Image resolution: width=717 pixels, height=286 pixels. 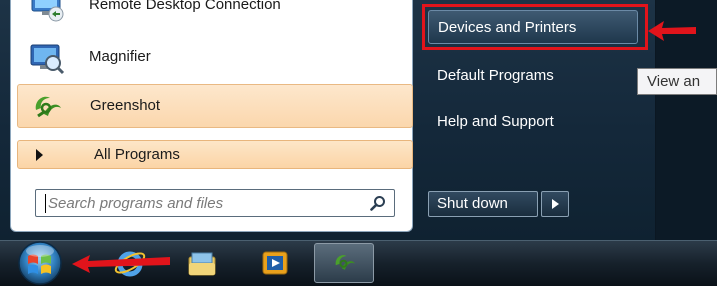 I want to click on shutdown-button: Shut down, so click(x=483, y=204).